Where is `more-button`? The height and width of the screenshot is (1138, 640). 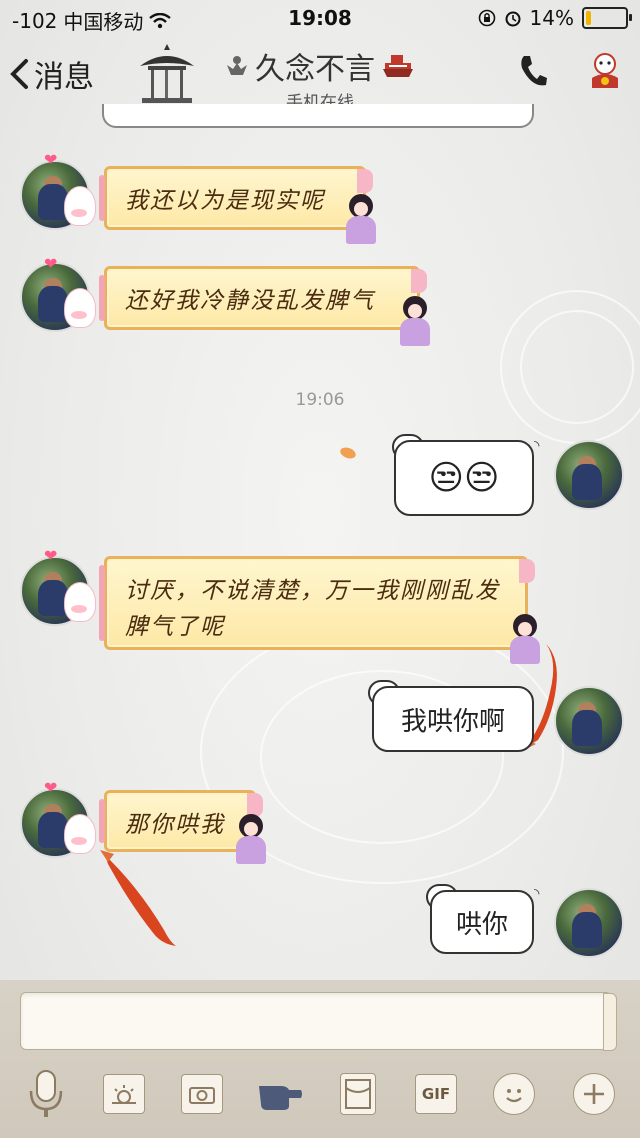
more-button is located at coordinates (594, 1094).